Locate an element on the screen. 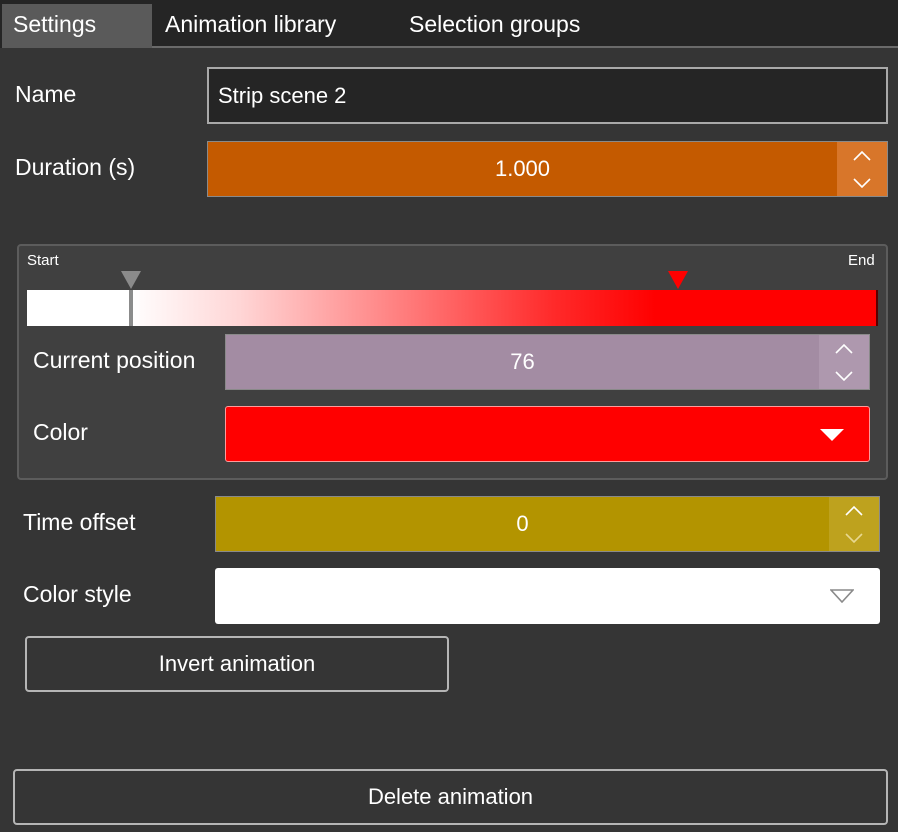 The height and width of the screenshot is (832, 898). time-offset-value: 0 is located at coordinates (522, 524).